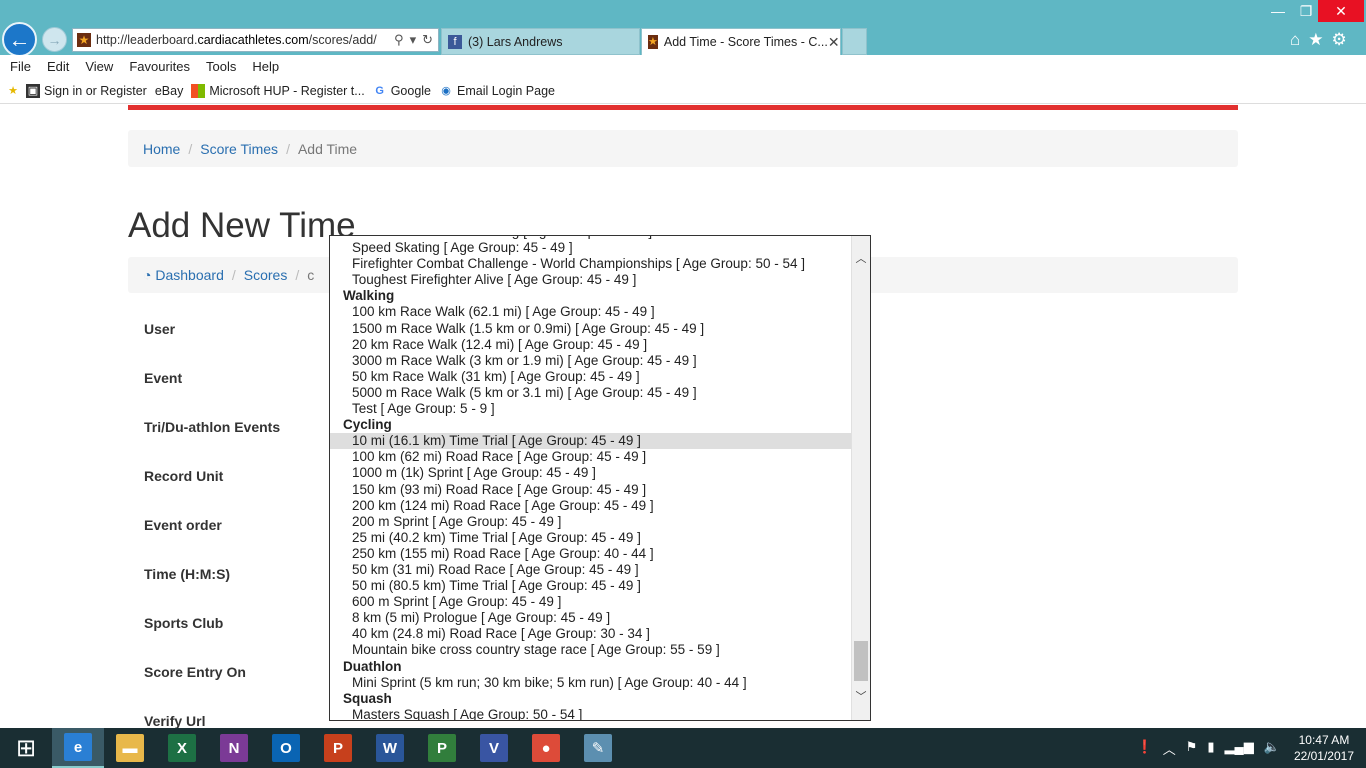  I want to click on tab-add-time: ★ Add Time - Score Times - C... ✕, so click(741, 41).